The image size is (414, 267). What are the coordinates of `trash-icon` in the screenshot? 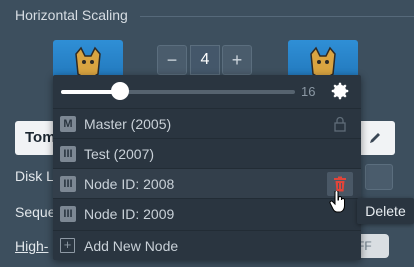 It's located at (340, 184).